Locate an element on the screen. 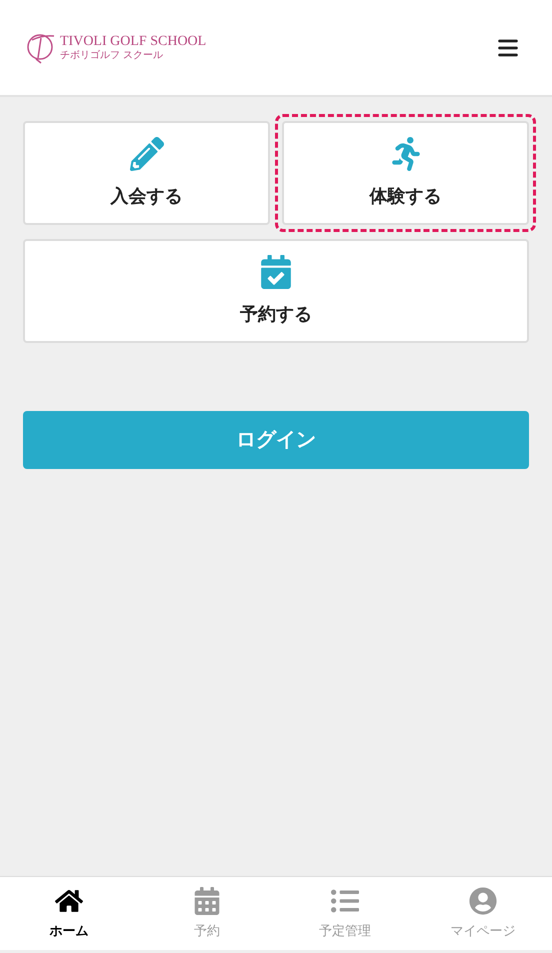 The width and height of the screenshot is (552, 953). menu-card: 予約する is located at coordinates (276, 291).